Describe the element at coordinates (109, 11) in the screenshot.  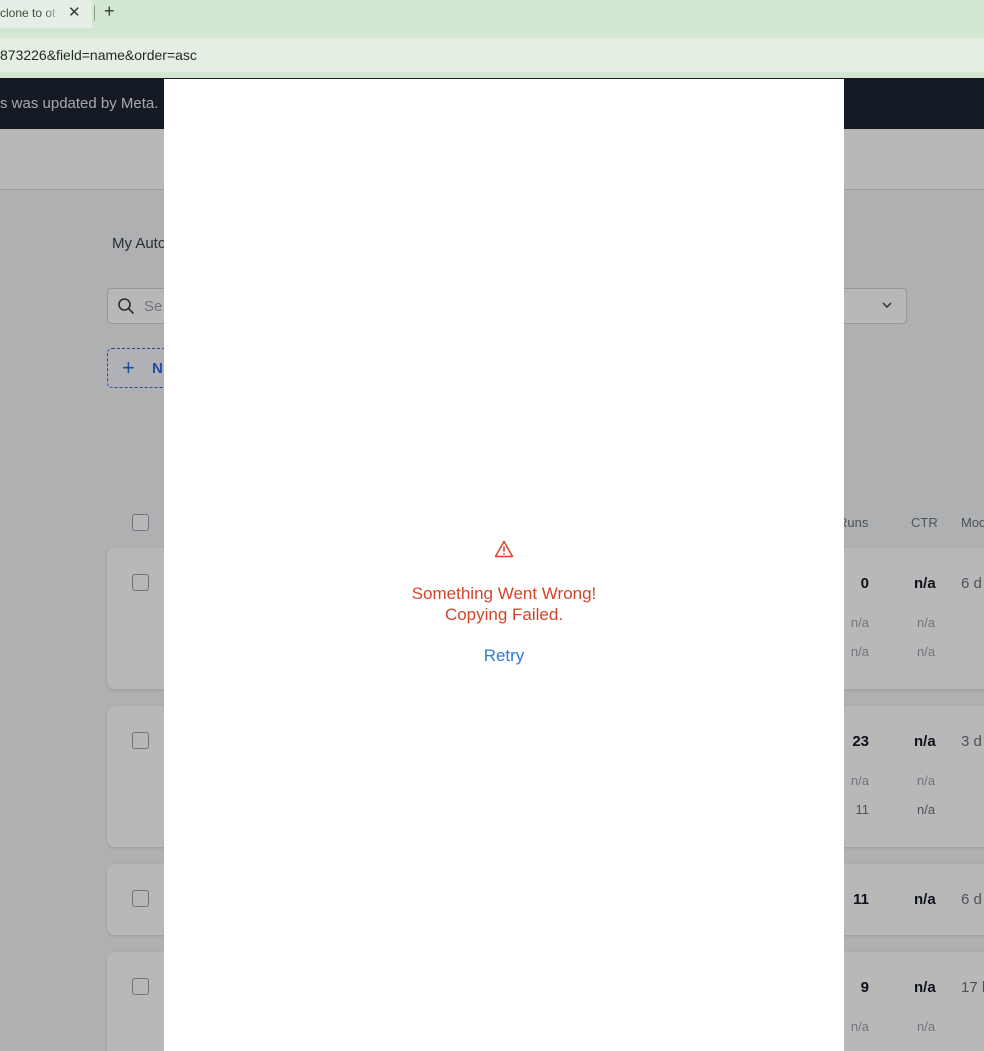
I see `new-tab-button: +` at that location.